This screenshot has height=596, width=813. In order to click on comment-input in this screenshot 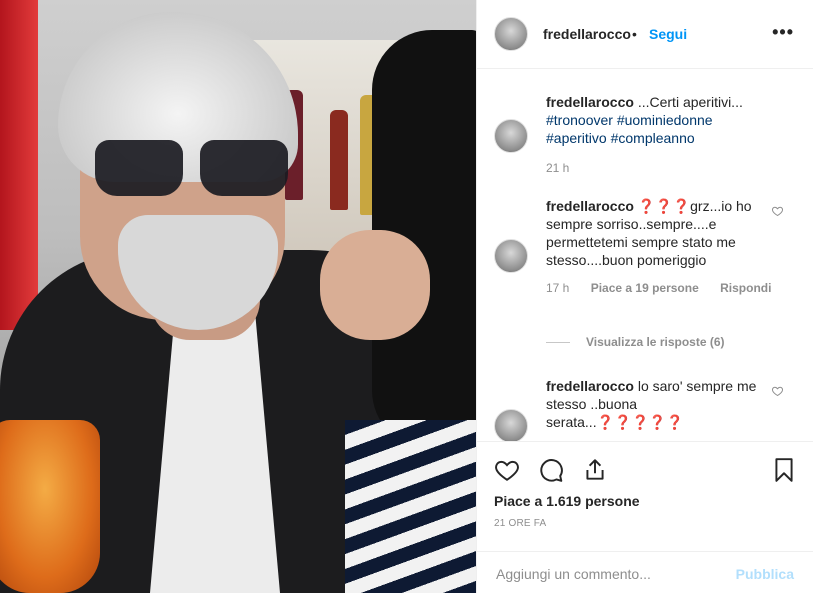, I will do `click(606, 574)`.